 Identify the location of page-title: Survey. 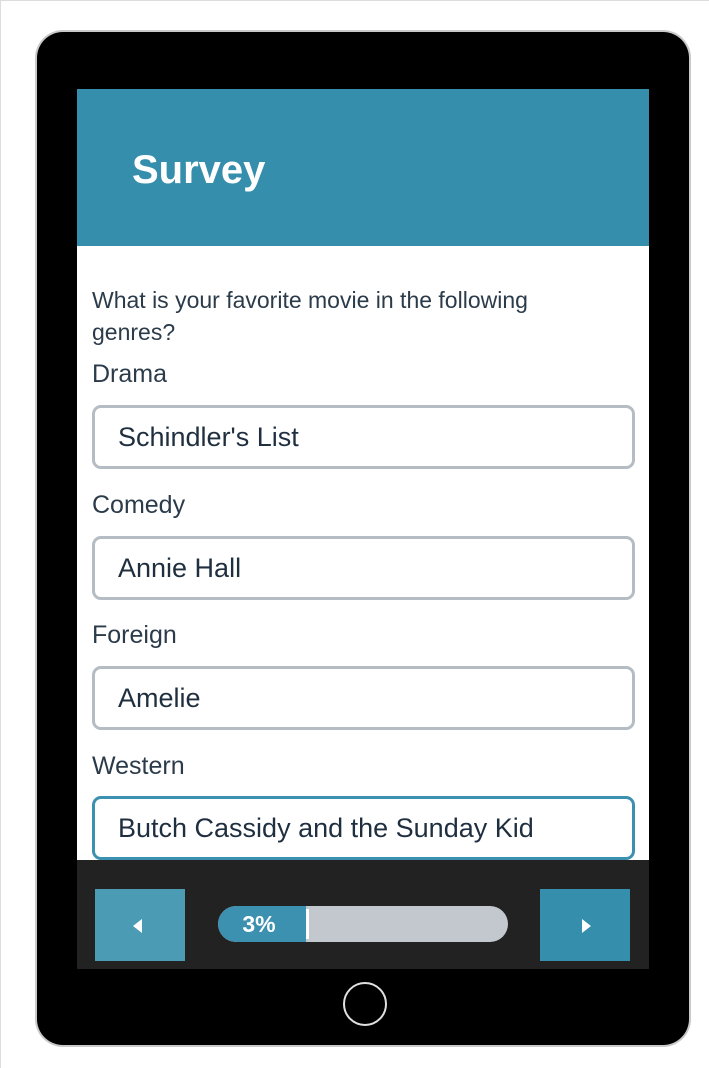
(199, 170).